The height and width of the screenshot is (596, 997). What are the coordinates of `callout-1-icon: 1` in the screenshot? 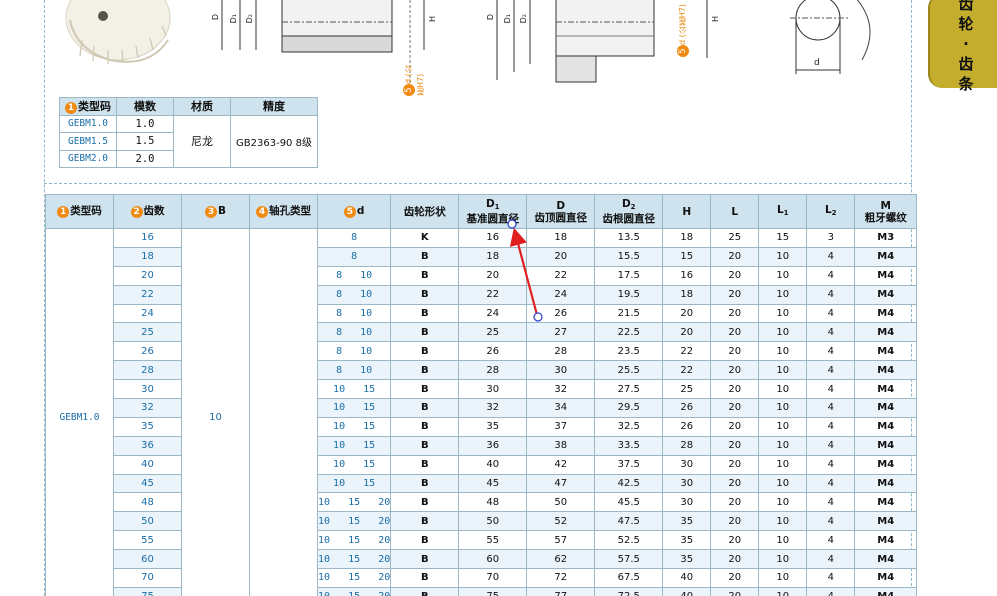 It's located at (71, 108).